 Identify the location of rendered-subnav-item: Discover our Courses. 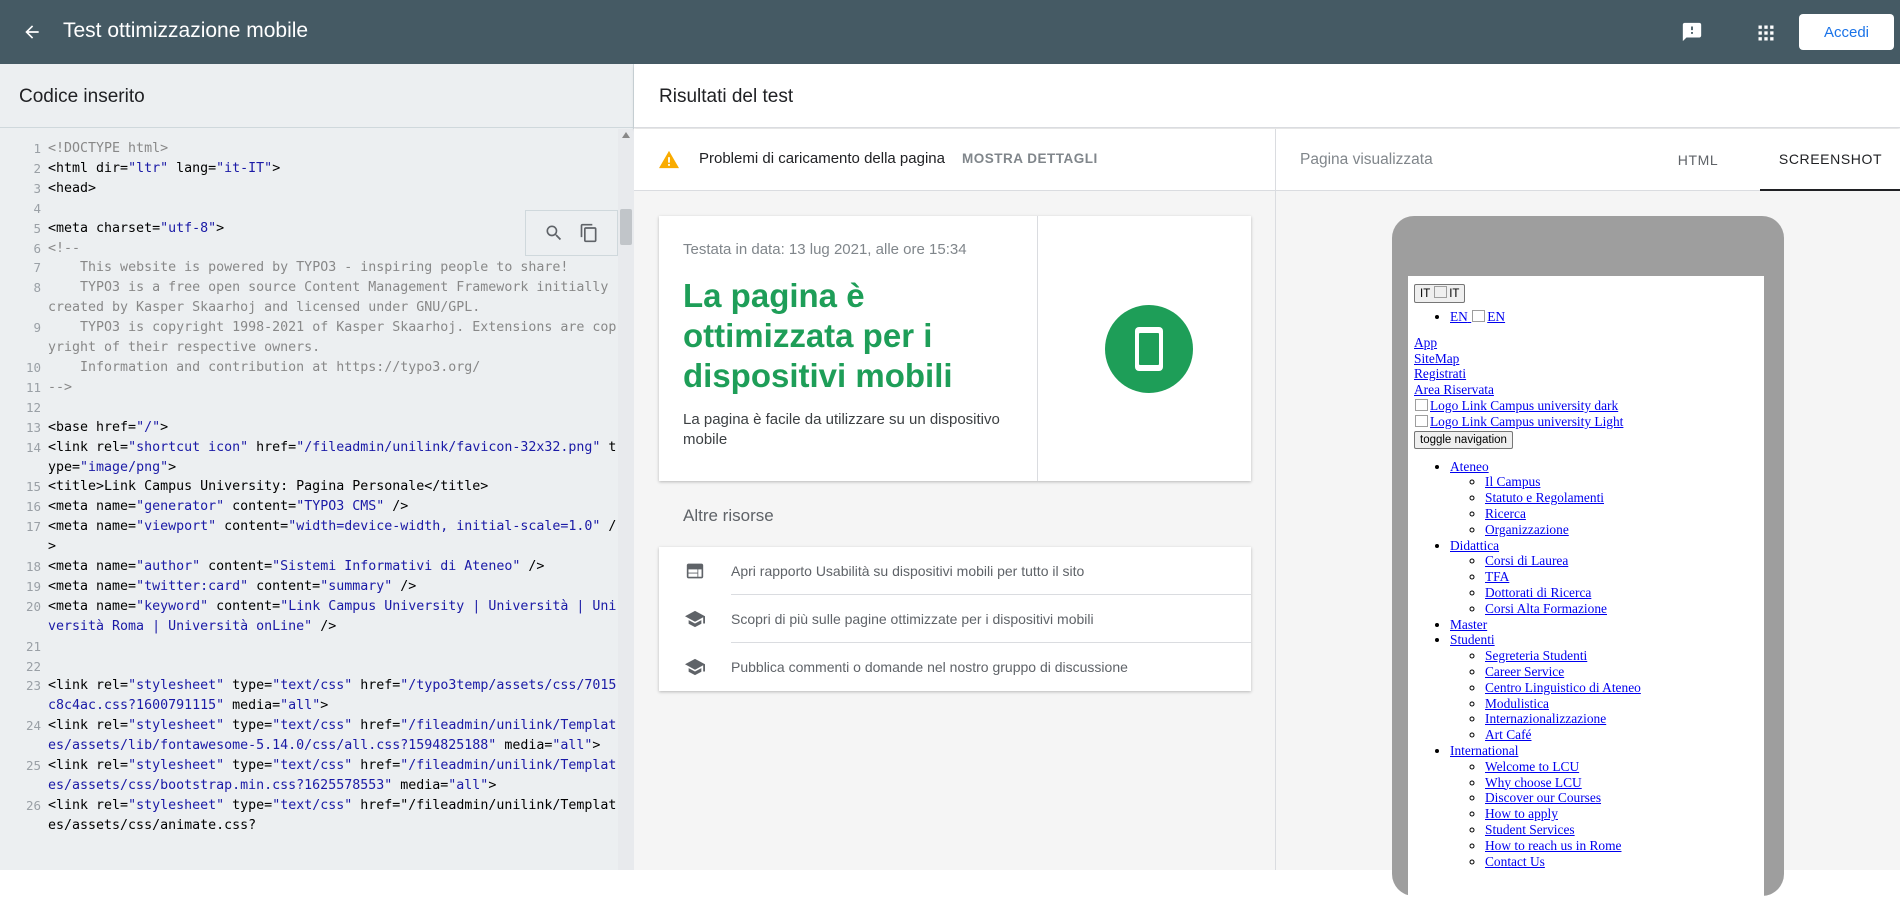
(1621, 798).